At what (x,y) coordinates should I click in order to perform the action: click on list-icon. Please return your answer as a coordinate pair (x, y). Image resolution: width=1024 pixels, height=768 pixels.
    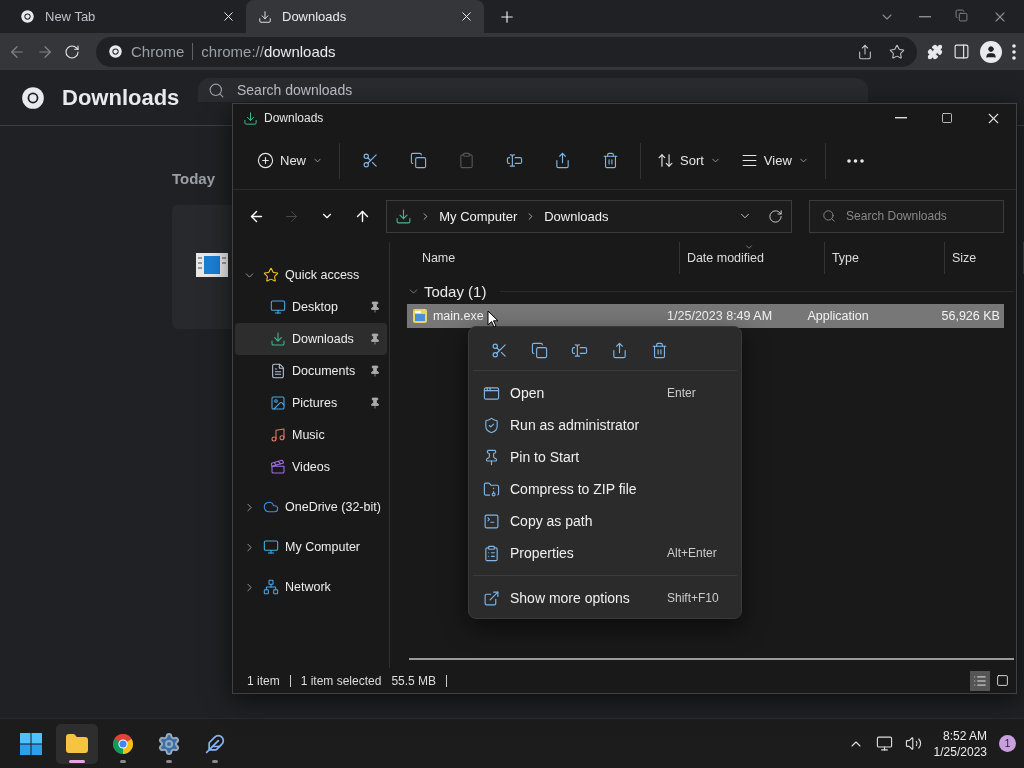
    Looking at the image, I should click on (980, 680).